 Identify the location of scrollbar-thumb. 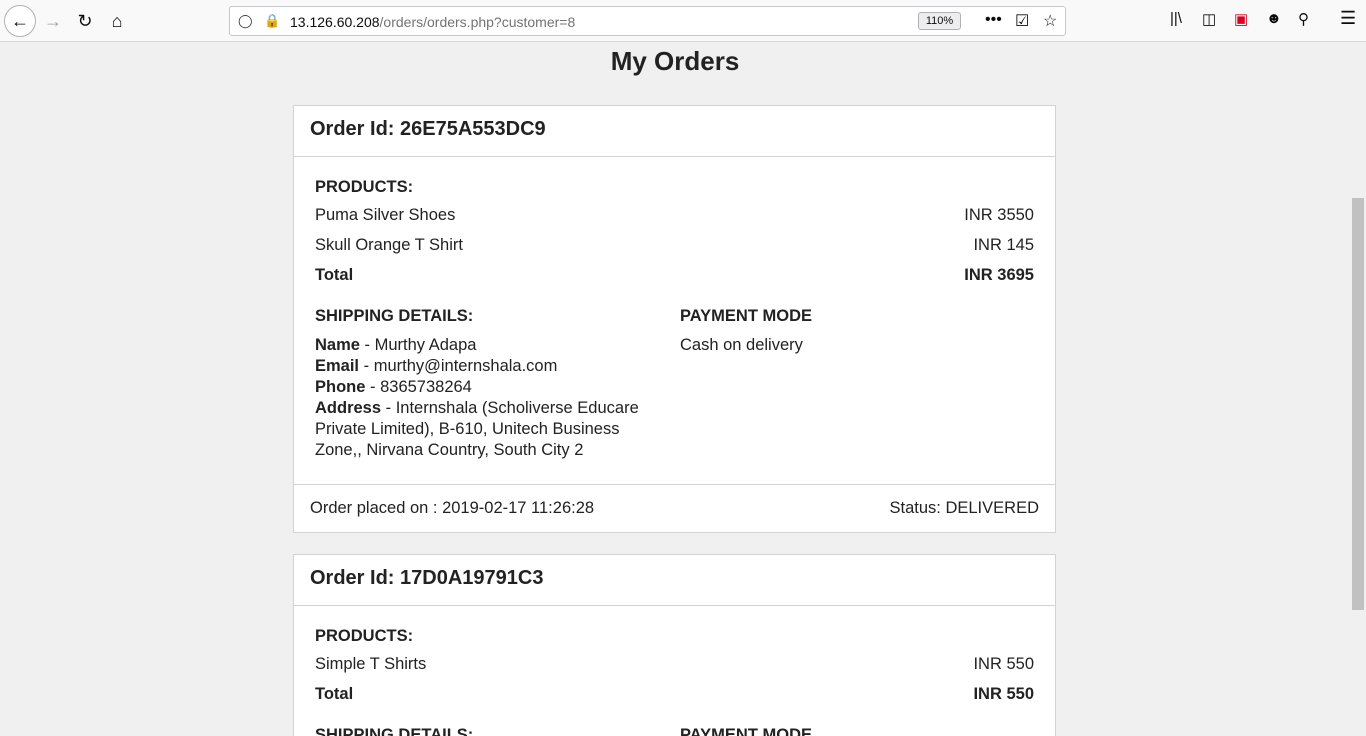
(1358, 404).